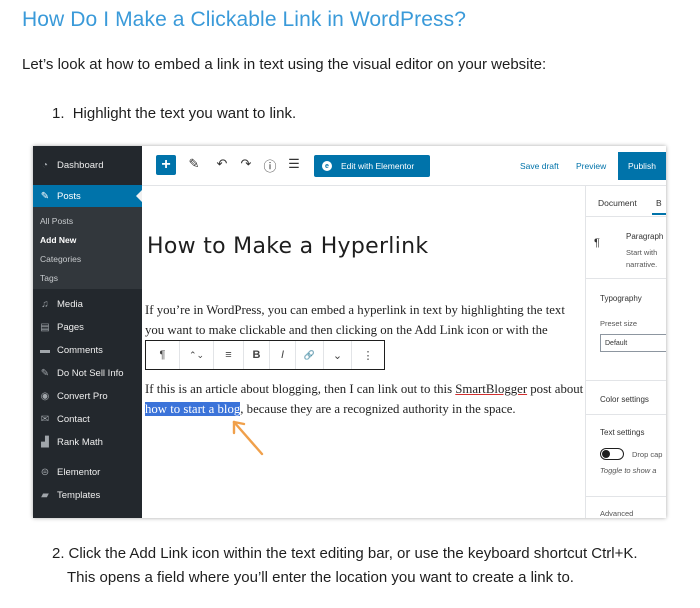 The width and height of the screenshot is (700, 608). I want to click on envelope-icon: ✉, so click(45, 419).